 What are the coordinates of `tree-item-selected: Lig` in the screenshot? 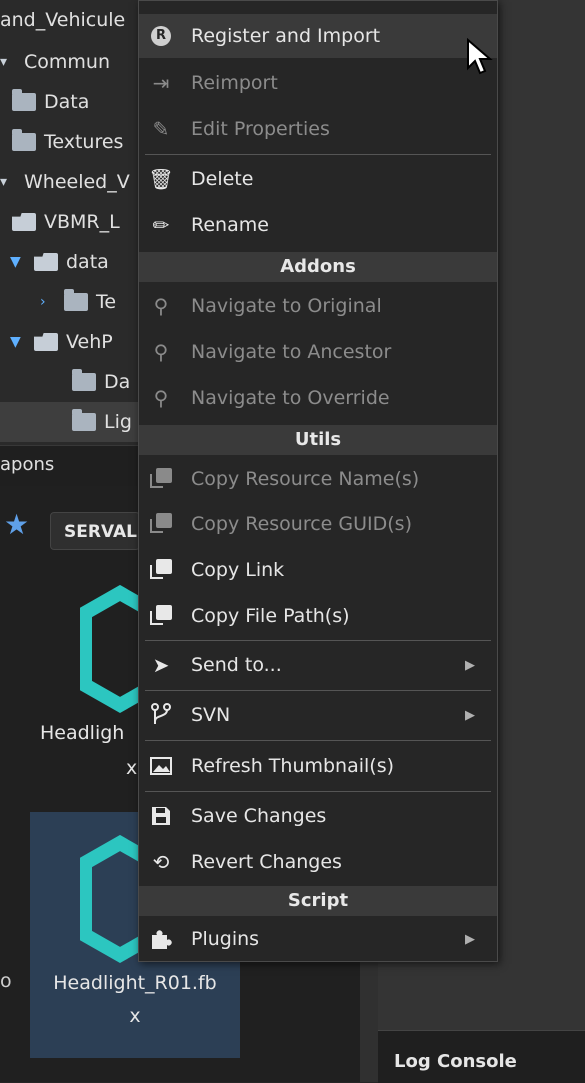 It's located at (70, 422).